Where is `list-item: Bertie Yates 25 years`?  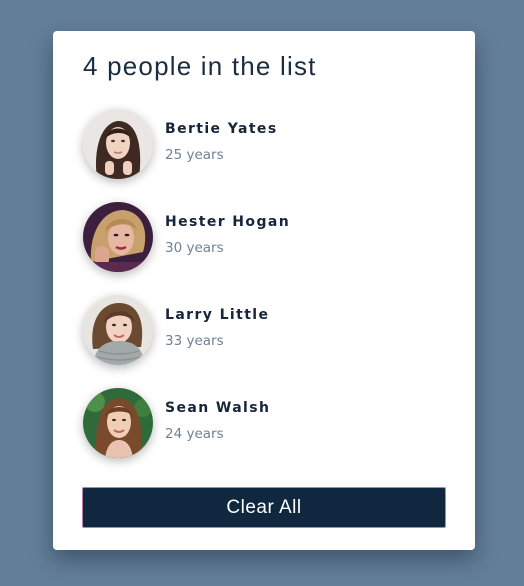 list-item: Bertie Yates 25 years is located at coordinates (263, 144).